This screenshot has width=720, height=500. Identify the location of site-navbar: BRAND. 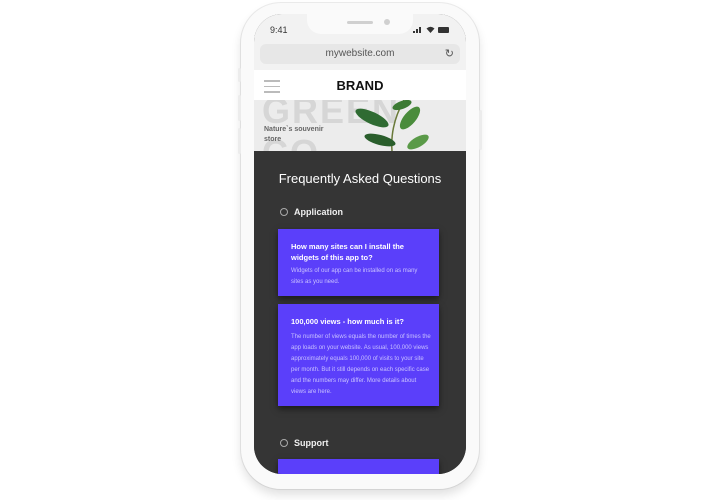
(360, 85).